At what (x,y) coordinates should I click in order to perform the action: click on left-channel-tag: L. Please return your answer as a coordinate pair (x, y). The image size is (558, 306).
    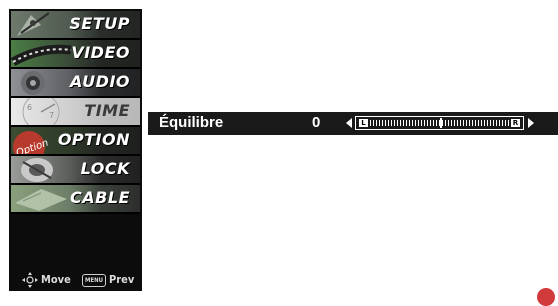
    Looking at the image, I should click on (363, 123).